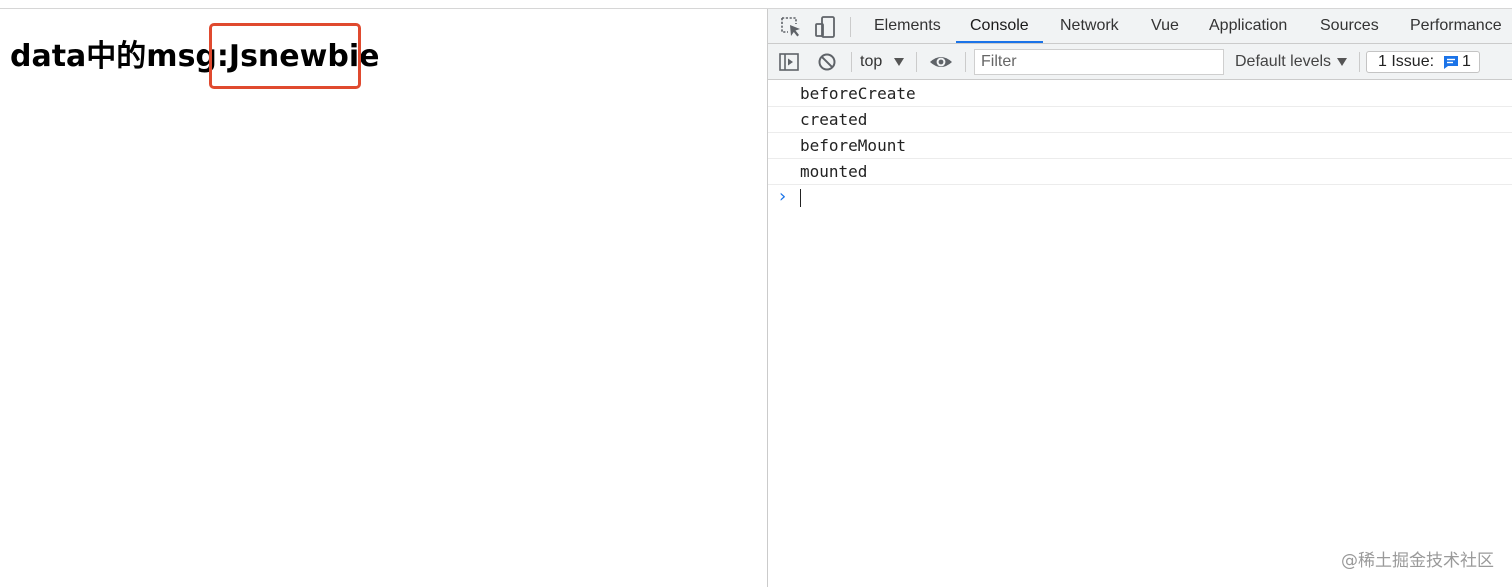 The height and width of the screenshot is (587, 1512). Describe the element at coordinates (783, 196) in the screenshot. I see `prompt-chevron-icon: ›` at that location.